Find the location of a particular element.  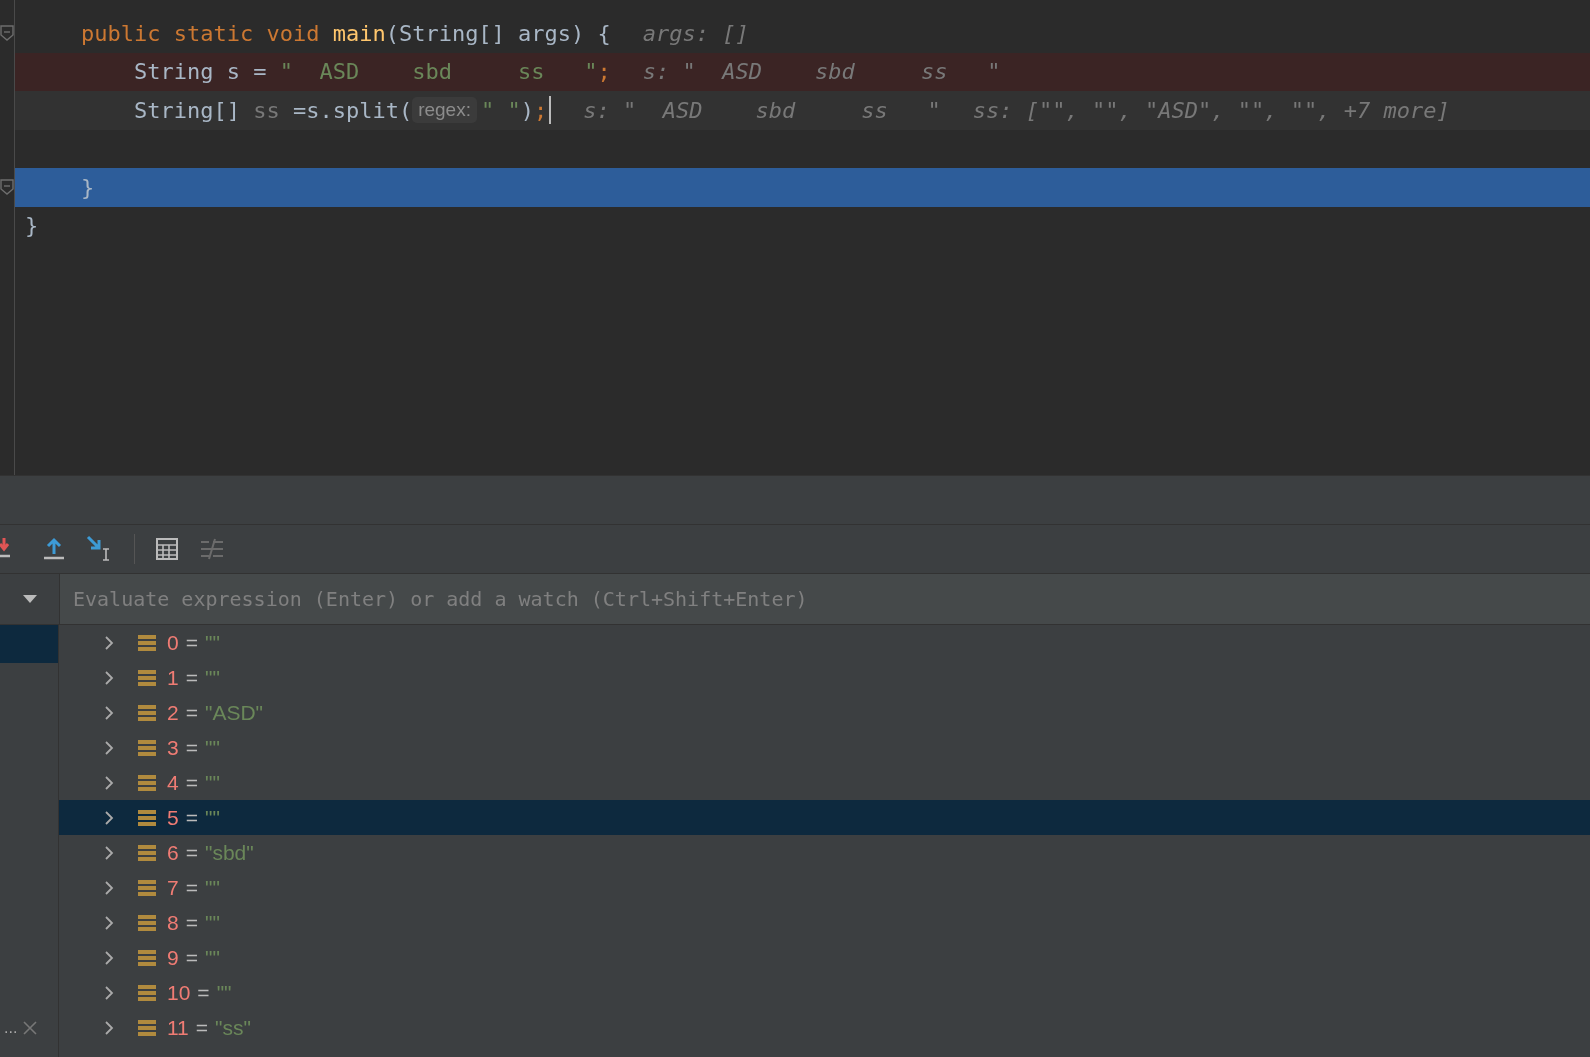

inline-value-hint: ss: ["", "", "ASD", "", "", +7 more] is located at coordinates (1211, 110).